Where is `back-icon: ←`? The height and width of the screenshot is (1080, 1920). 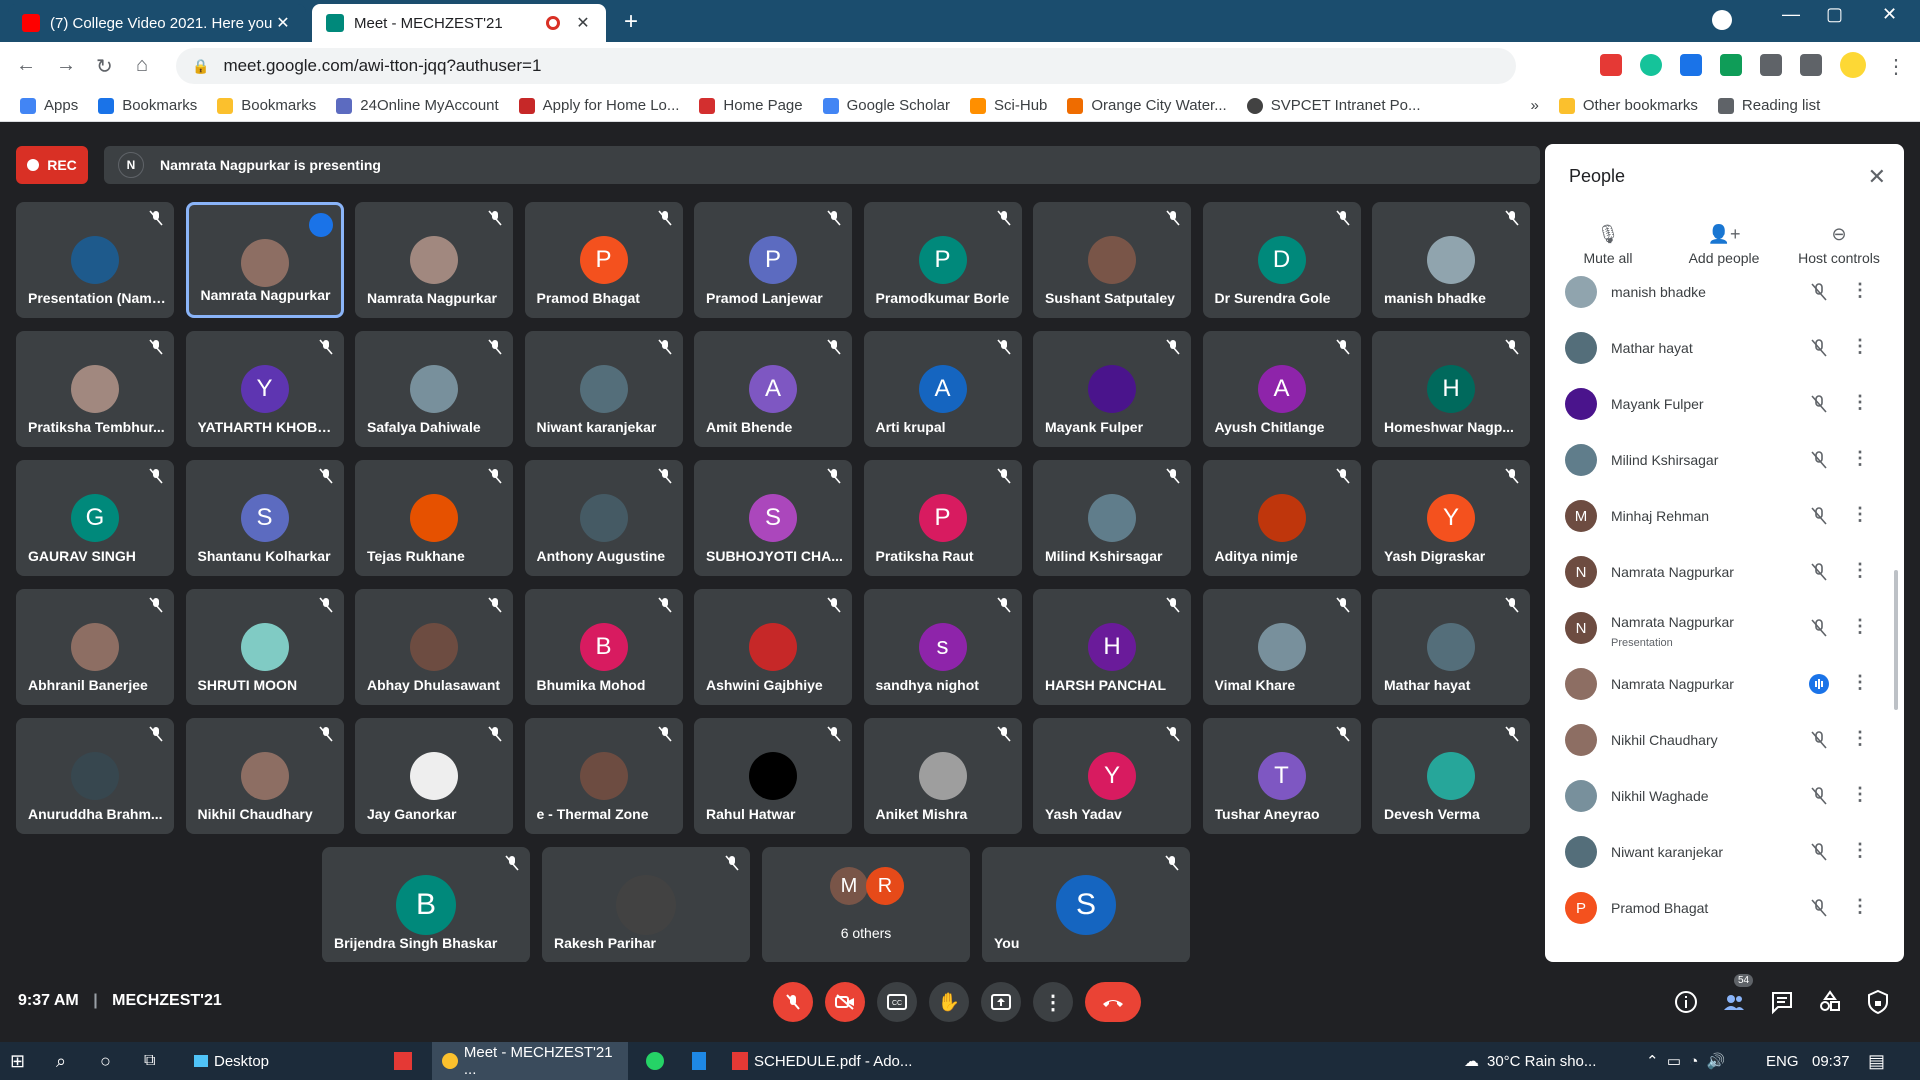
back-icon: ← is located at coordinates (26, 65).